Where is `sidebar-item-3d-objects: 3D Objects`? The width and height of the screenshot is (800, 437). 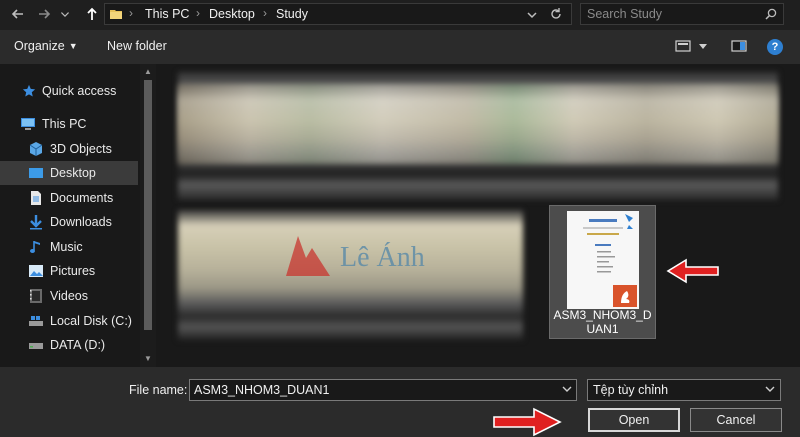
sidebar-item-3d-objects: 3D Objects is located at coordinates (69, 149).